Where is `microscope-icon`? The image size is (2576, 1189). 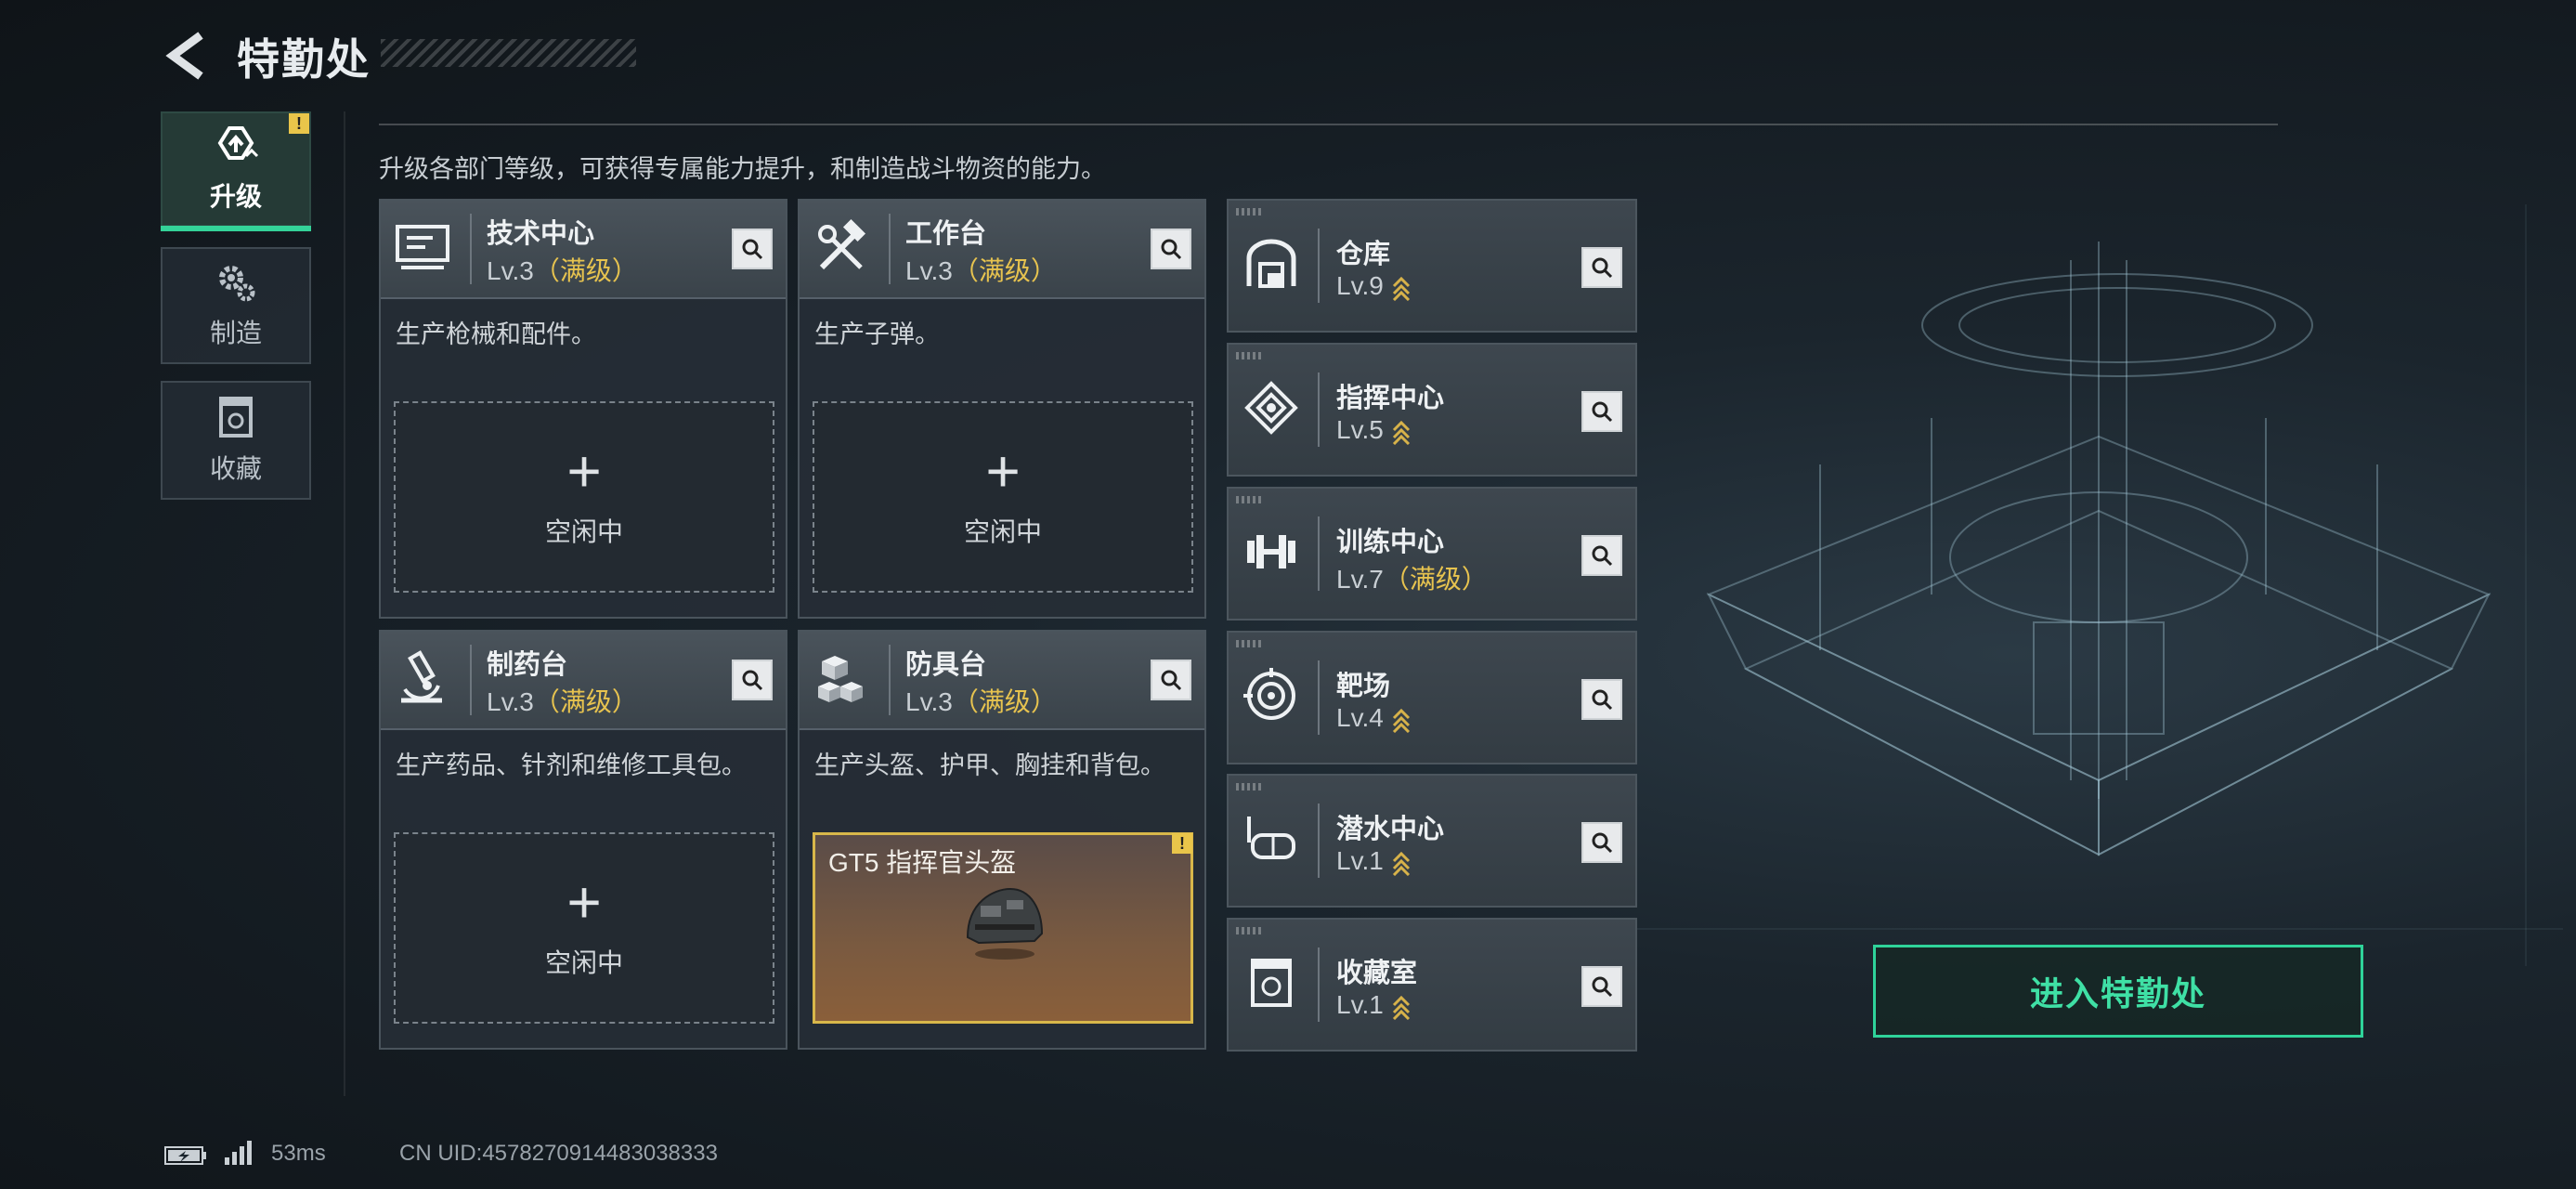
microscope-icon is located at coordinates (422, 676).